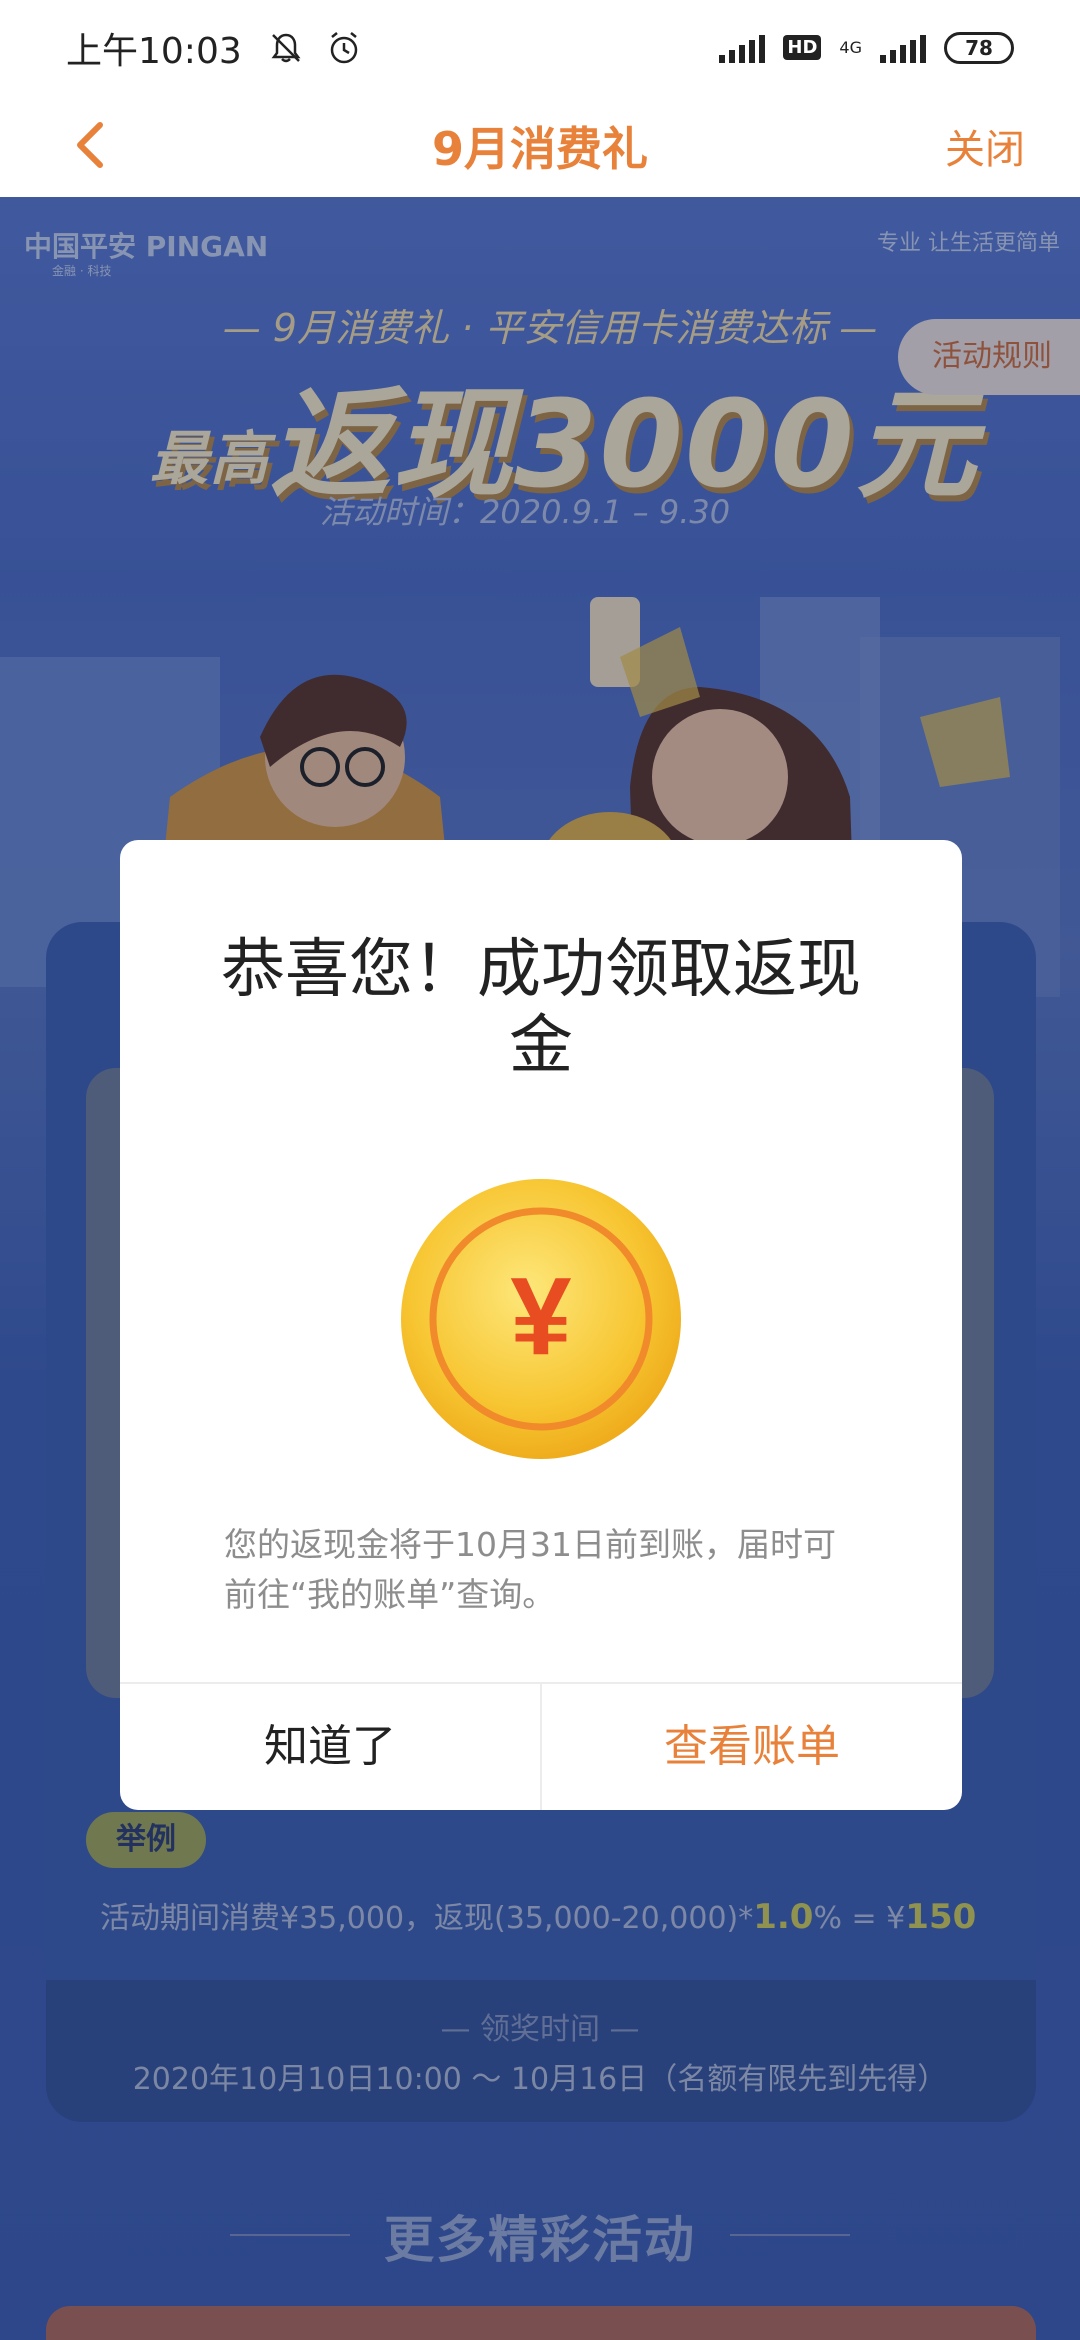 Image resolution: width=1080 pixels, height=2340 pixels. What do you see at coordinates (154, 51) in the screenshot?
I see `status-time: 上午10:03` at bounding box center [154, 51].